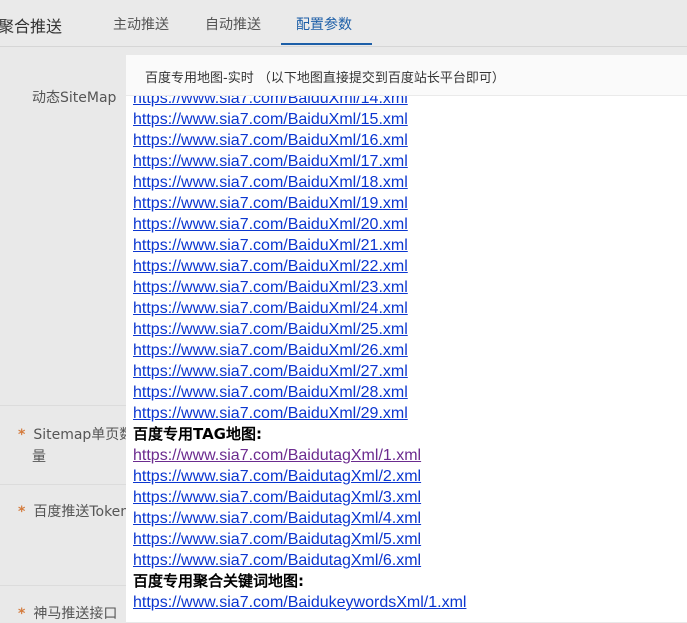 The height and width of the screenshot is (623, 687). What do you see at coordinates (141, 24) in the screenshot?
I see `tab-active-push: 主动推送` at bounding box center [141, 24].